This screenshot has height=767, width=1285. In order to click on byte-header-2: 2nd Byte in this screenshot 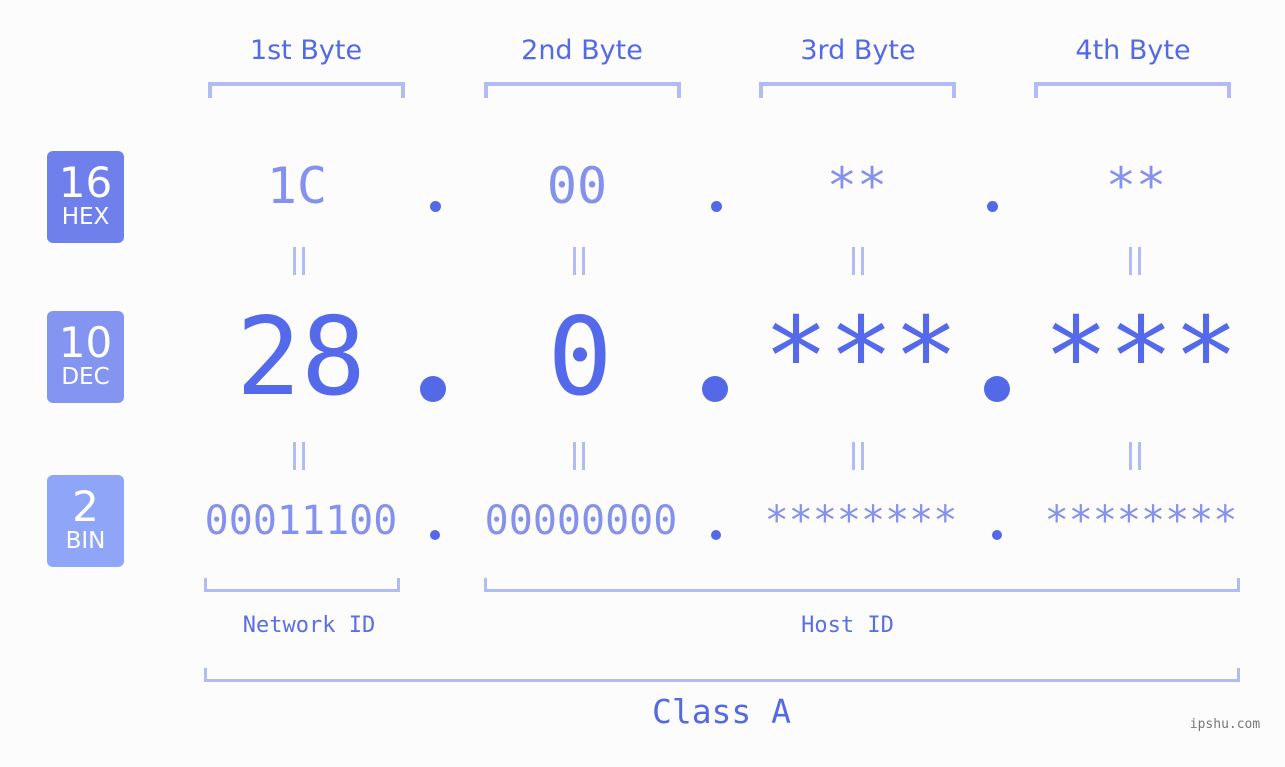, I will do `click(582, 50)`.